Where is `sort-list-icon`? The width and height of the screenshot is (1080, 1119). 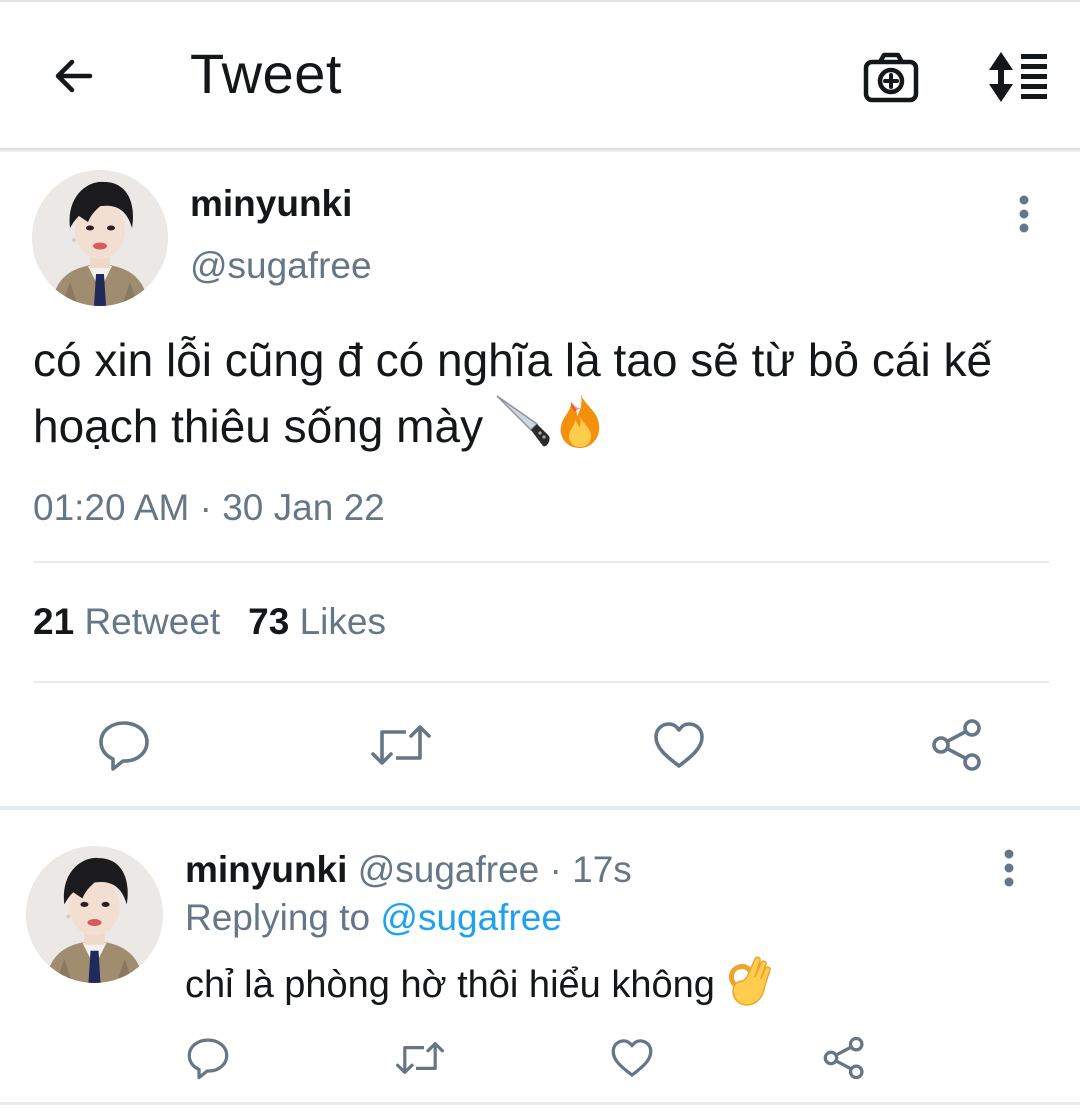 sort-list-icon is located at coordinates (1018, 77).